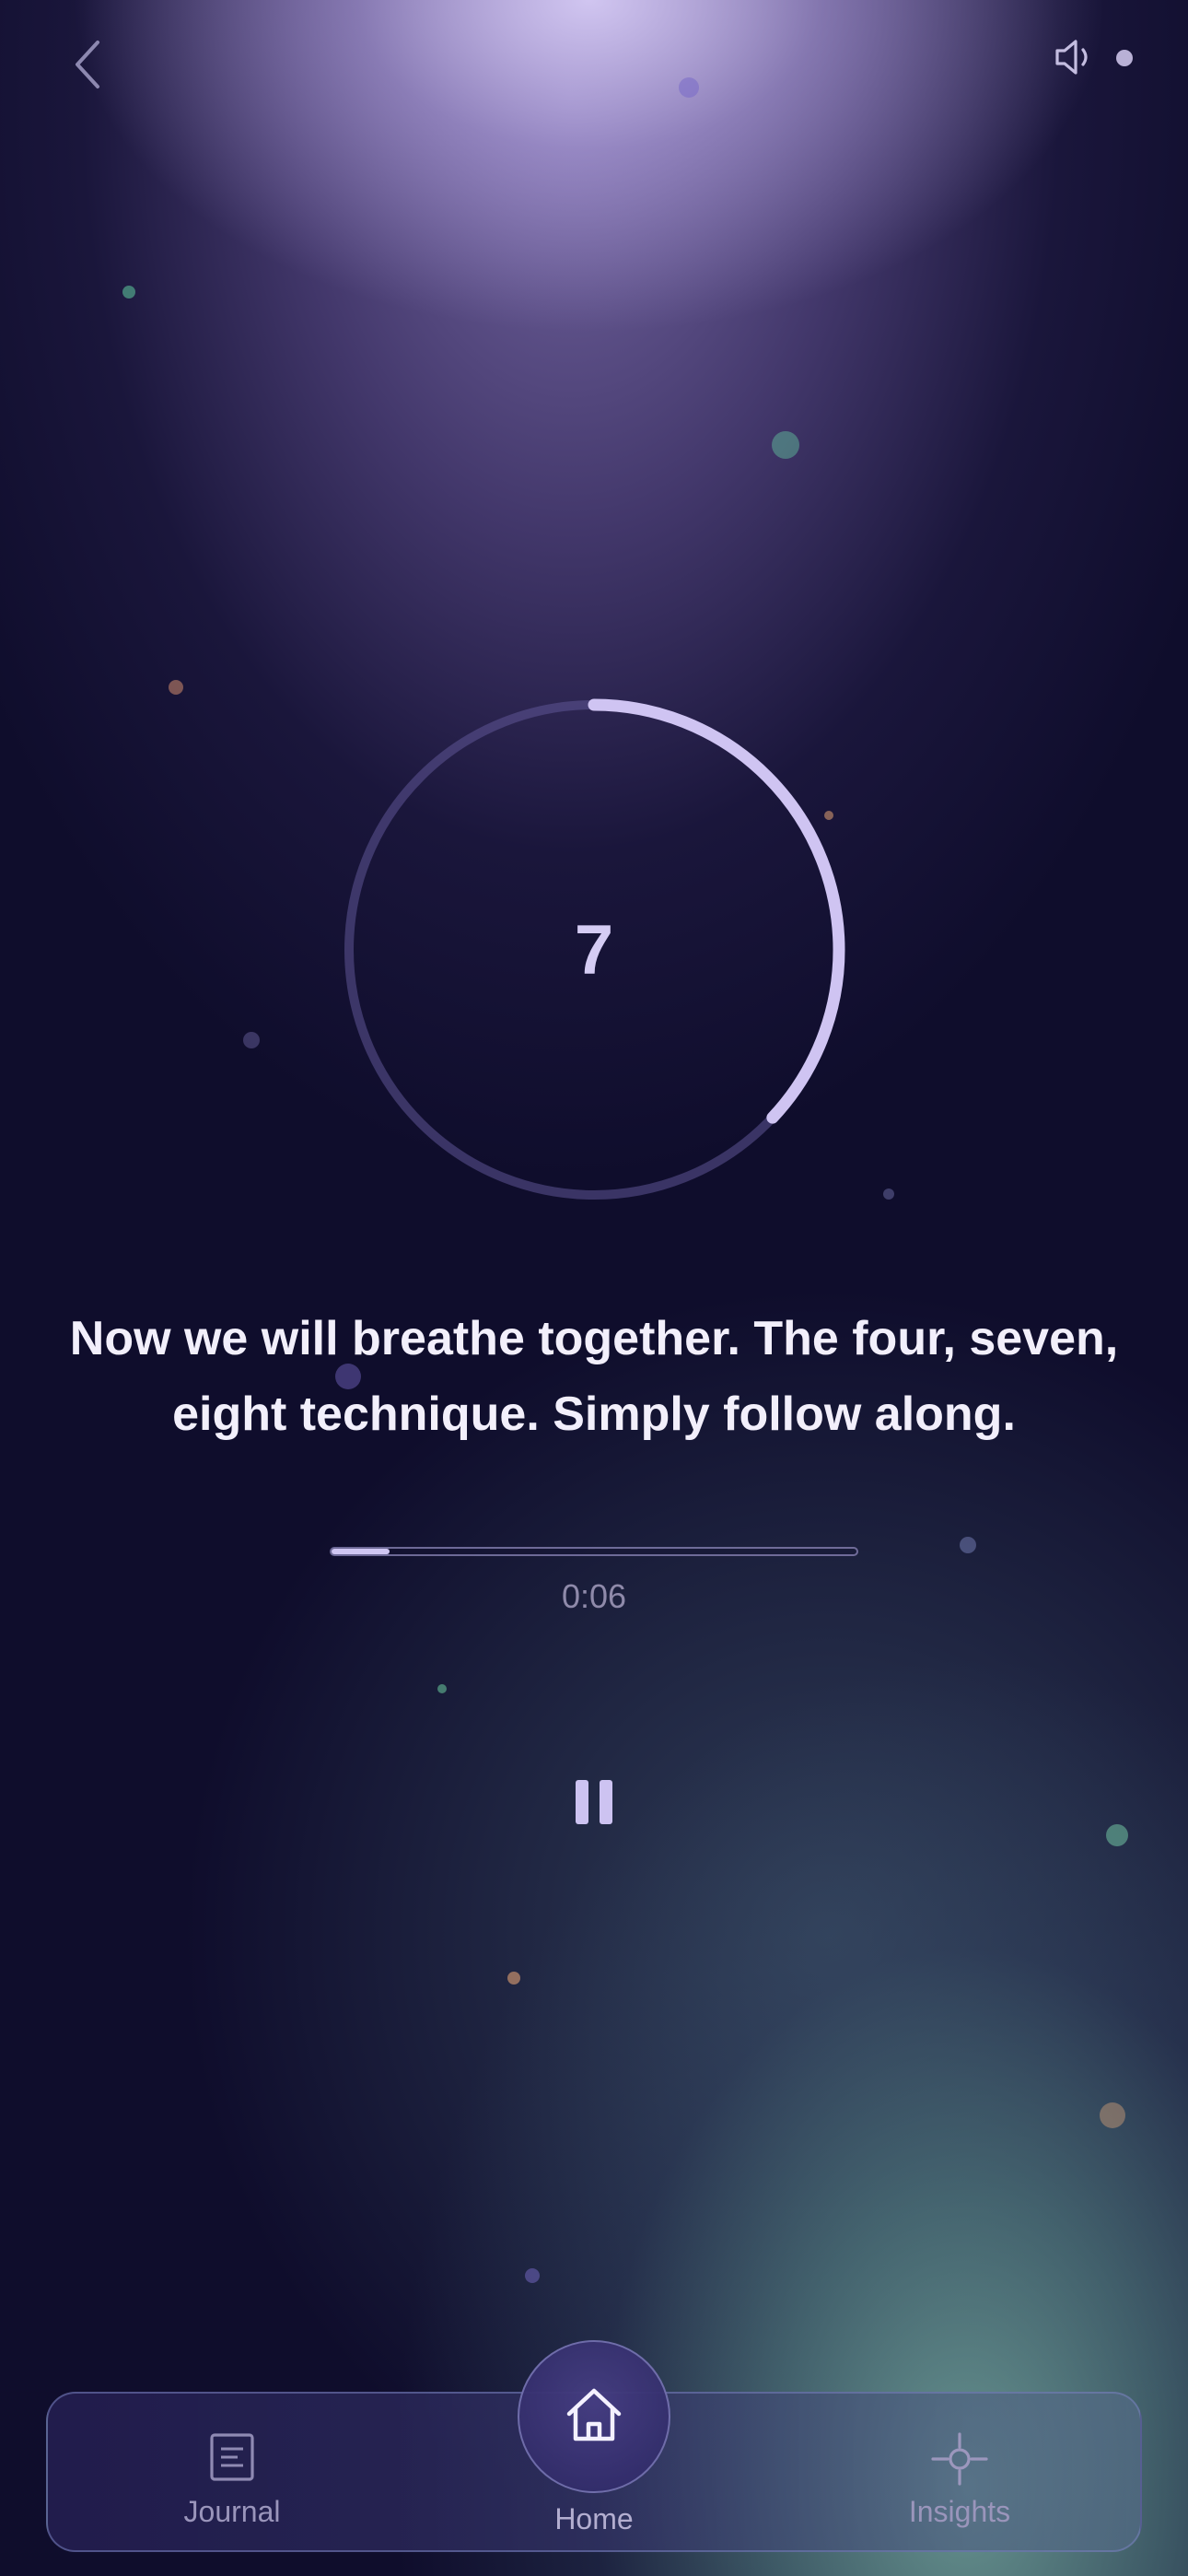 This screenshot has width=1188, height=2576. Describe the element at coordinates (959, 2459) in the screenshot. I see `insights-icon` at that location.